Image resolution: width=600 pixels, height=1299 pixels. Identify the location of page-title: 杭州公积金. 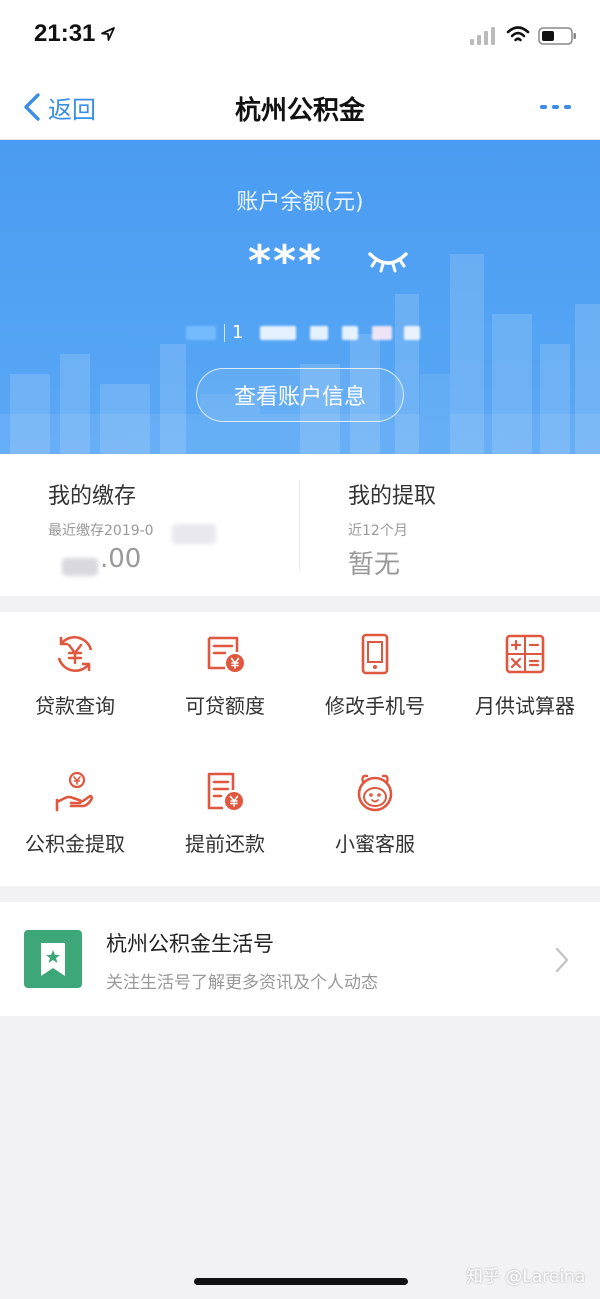
(299, 111).